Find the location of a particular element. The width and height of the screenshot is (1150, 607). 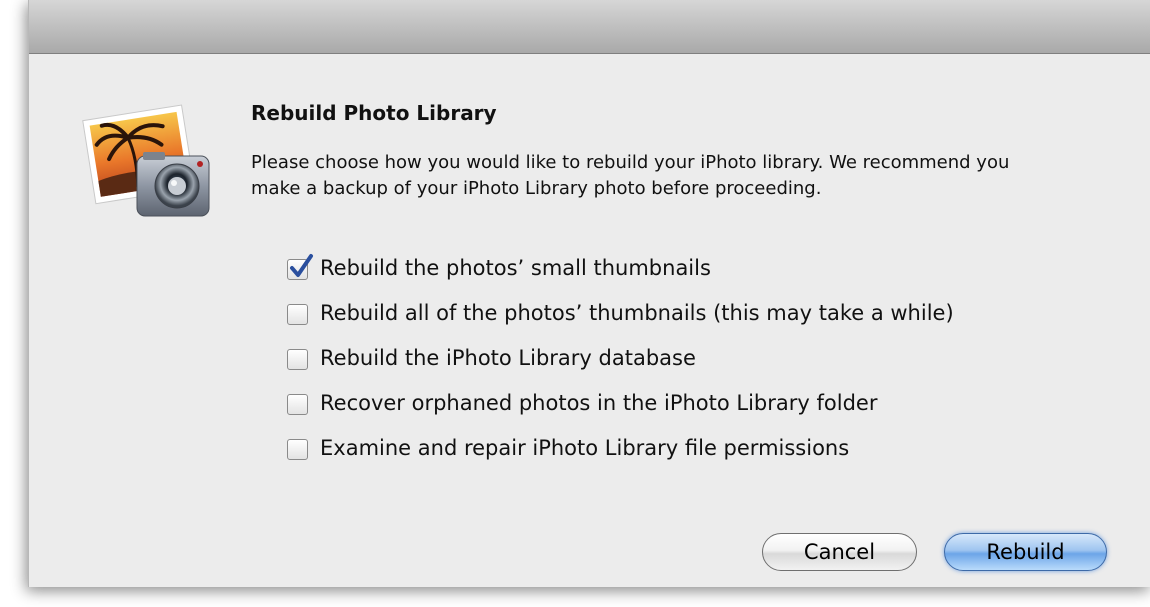

checkbox-rebuild-all-thumbnails is located at coordinates (297, 314).